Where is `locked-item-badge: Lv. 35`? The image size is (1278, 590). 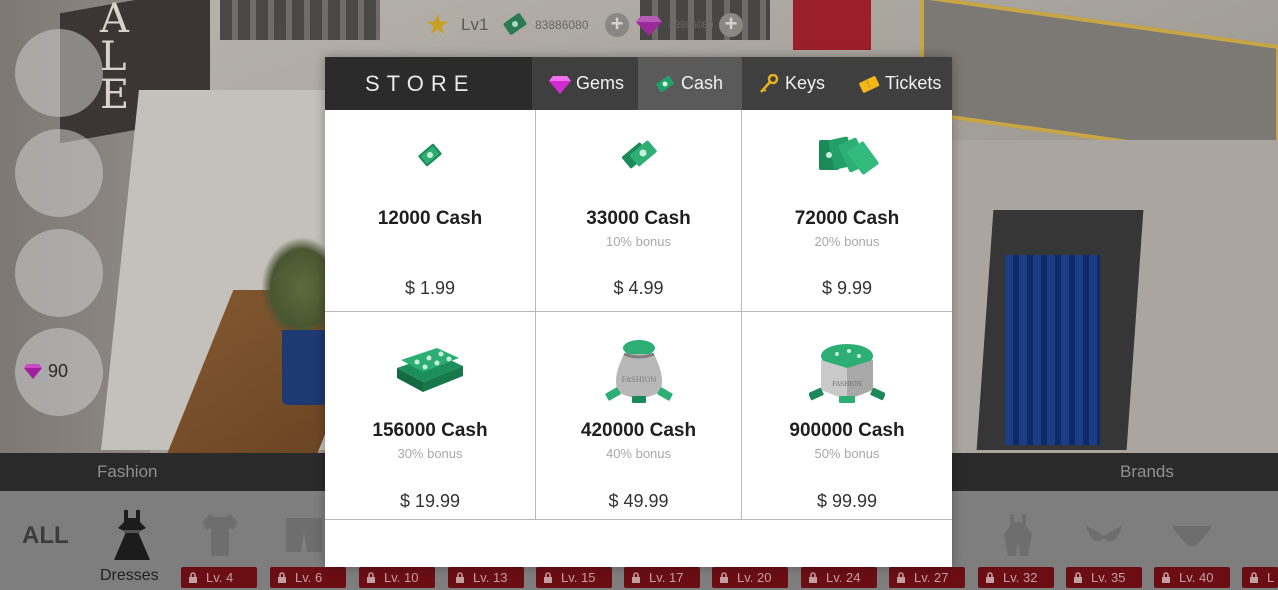
locked-item-badge: Lv. 35 is located at coordinates (1104, 577).